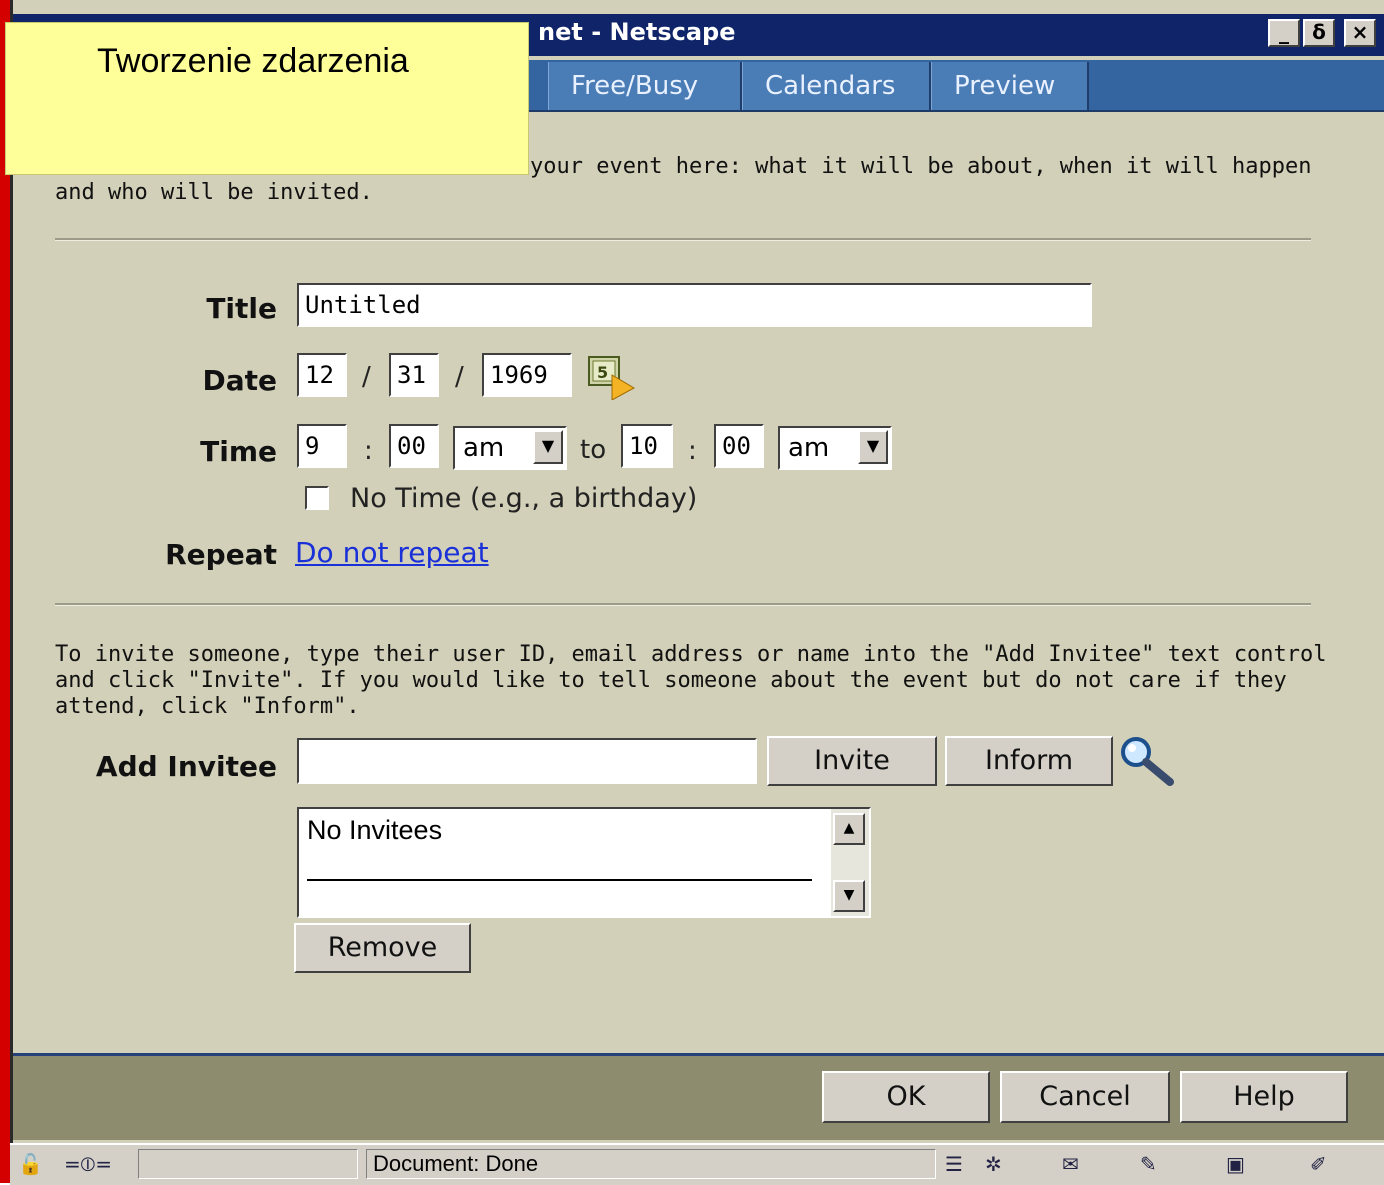 Image resolution: width=1384 pixels, height=1185 pixels. Describe the element at coordinates (253, 61) in the screenshot. I see `annotation-note-text: Tworzenie zdarzenia` at that location.